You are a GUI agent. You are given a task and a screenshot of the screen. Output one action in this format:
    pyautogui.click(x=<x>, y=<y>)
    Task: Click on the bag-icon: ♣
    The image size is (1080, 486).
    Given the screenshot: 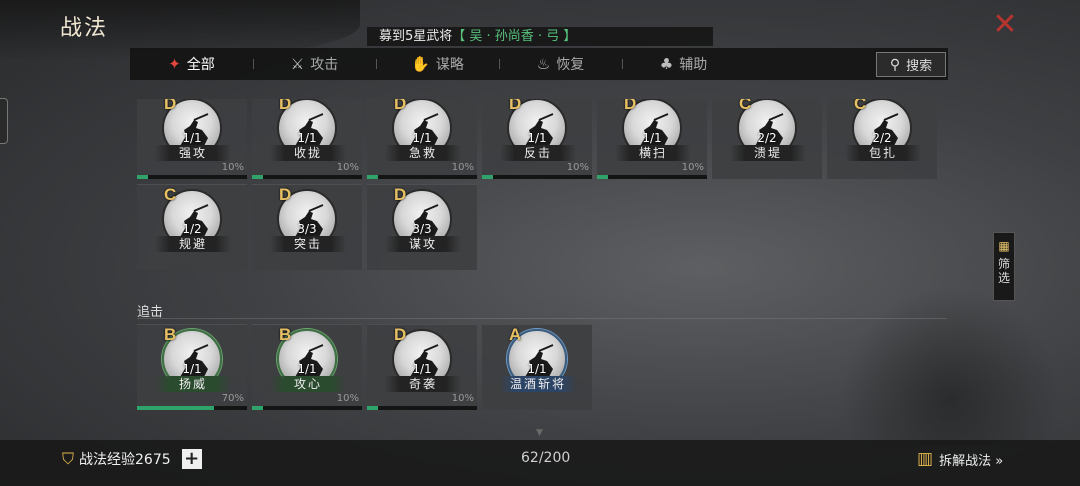 What is the action you would take?
    pyautogui.click(x=666, y=64)
    